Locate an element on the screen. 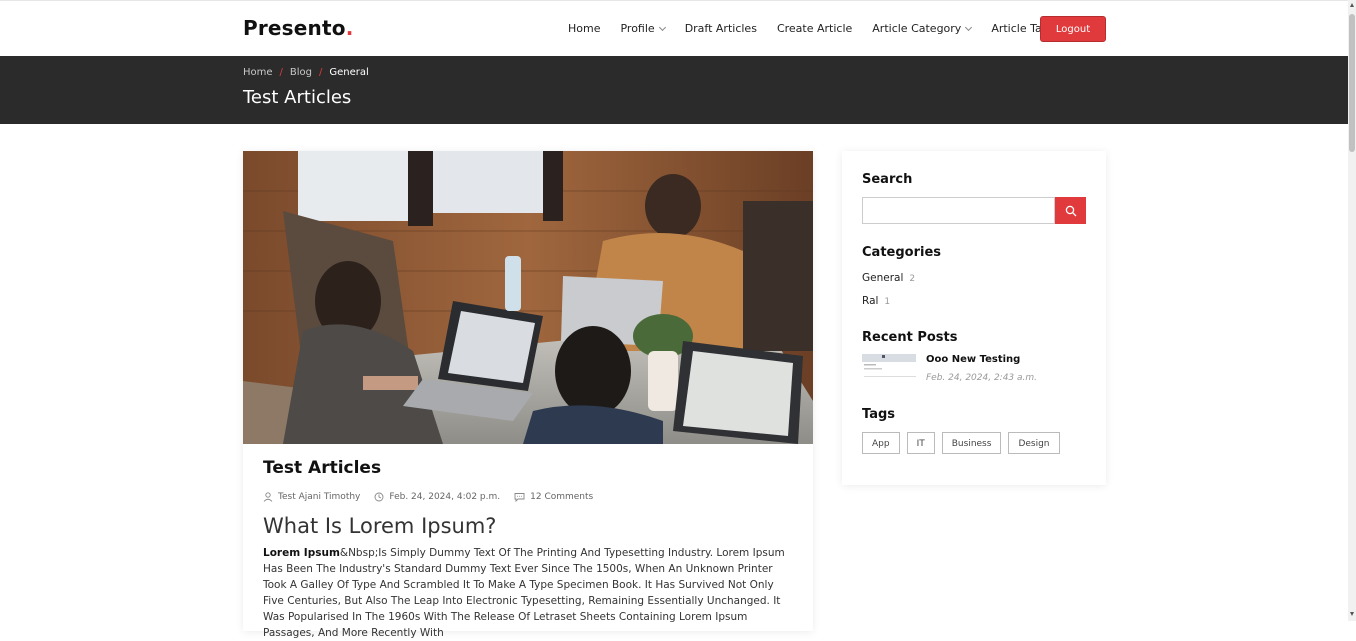 The image size is (1356, 641). breadcrumb-home: Home is located at coordinates (258, 72).